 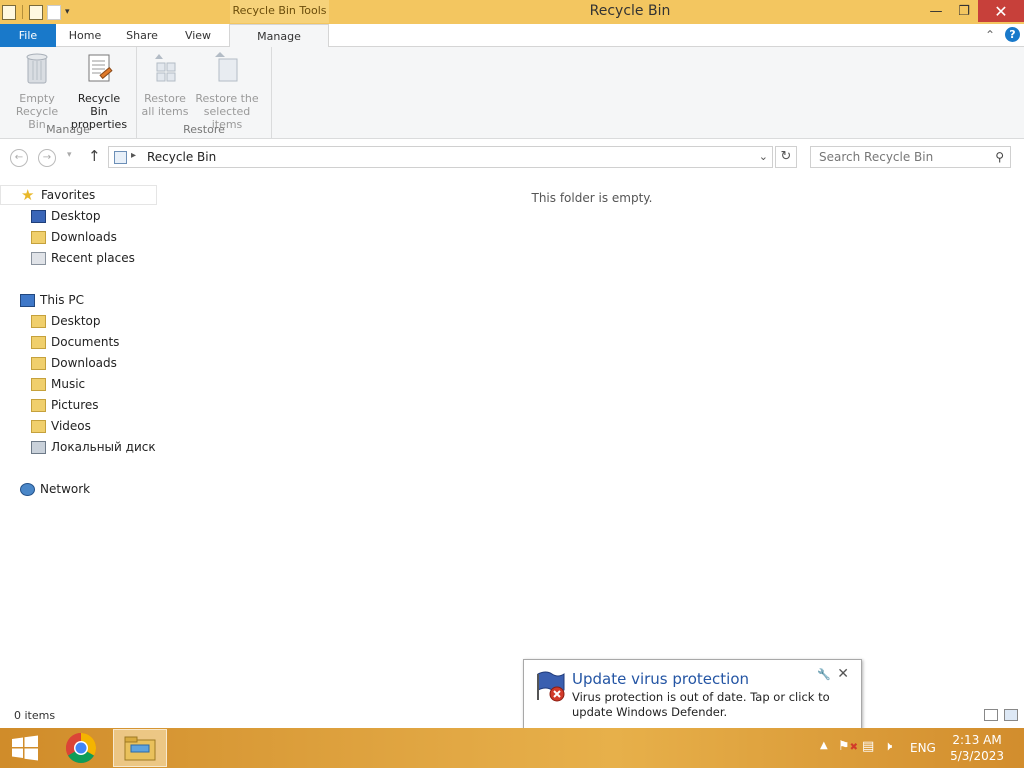 I want to click on restore-all-label-2: all items, so click(x=165, y=111).